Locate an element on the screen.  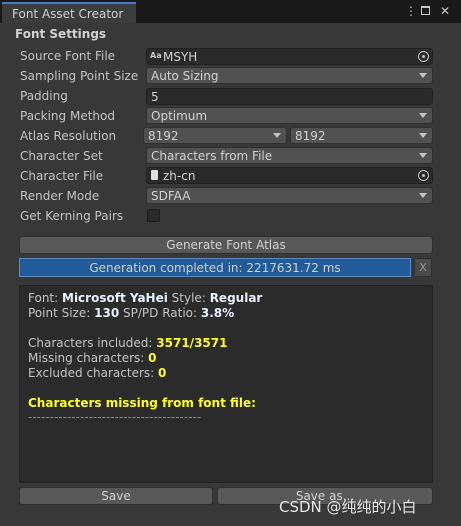
point-size-label: Point Size: is located at coordinates (59, 313).